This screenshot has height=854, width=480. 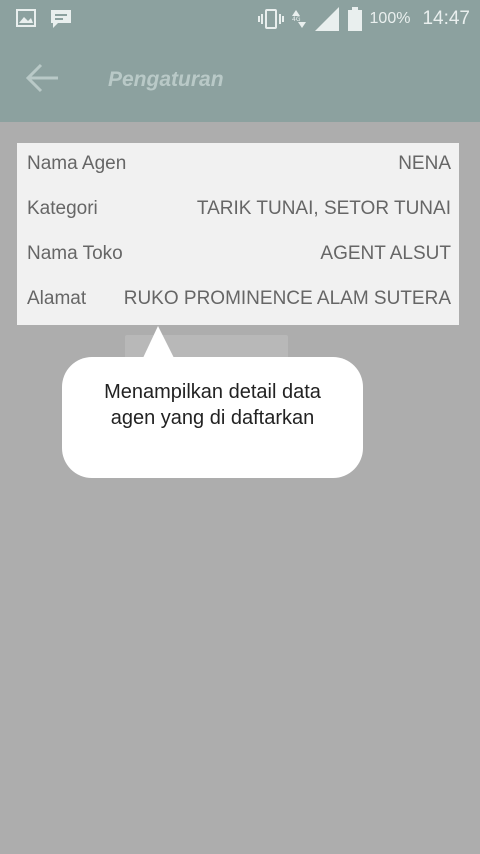 I want to click on clock: 14:47, so click(x=446, y=18).